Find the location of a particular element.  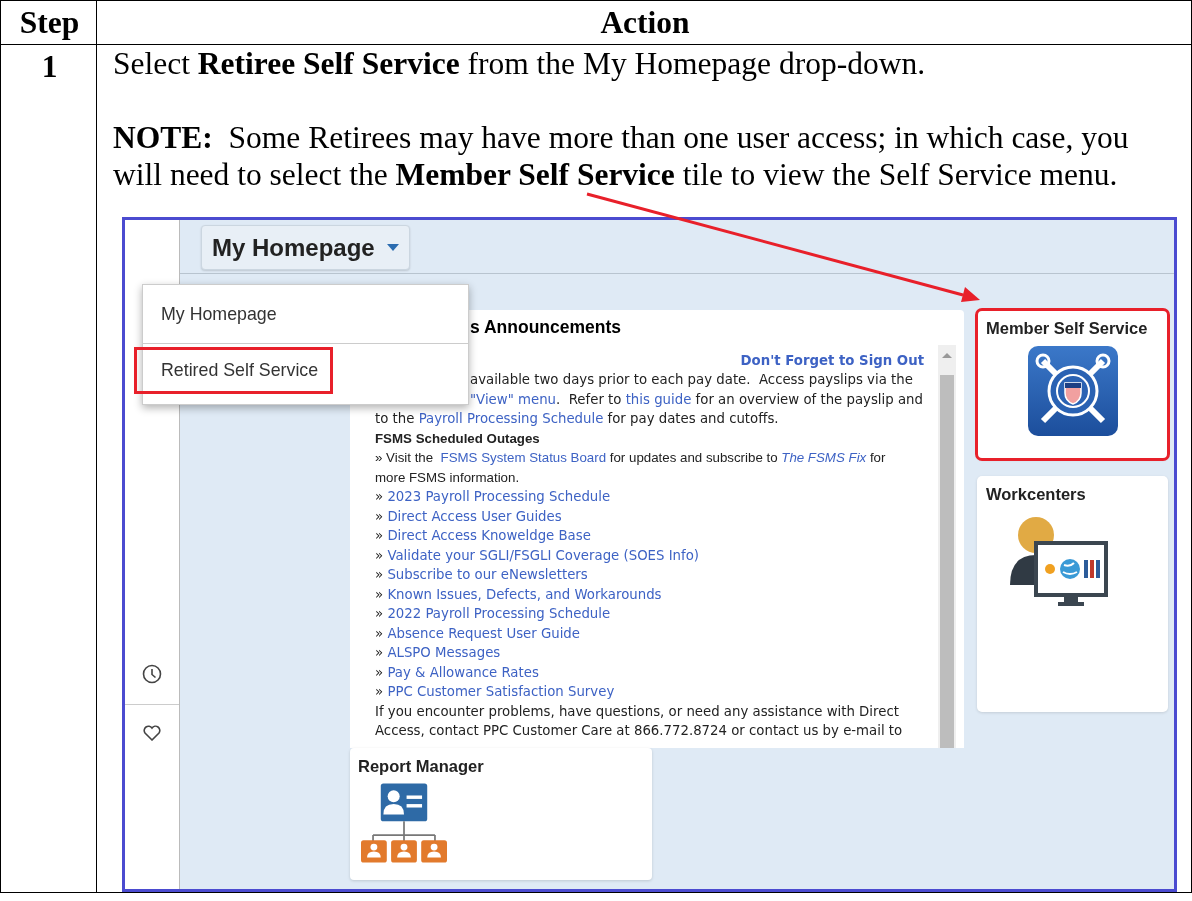

announcement-line: more FSMS information. is located at coordinates (448, 477).